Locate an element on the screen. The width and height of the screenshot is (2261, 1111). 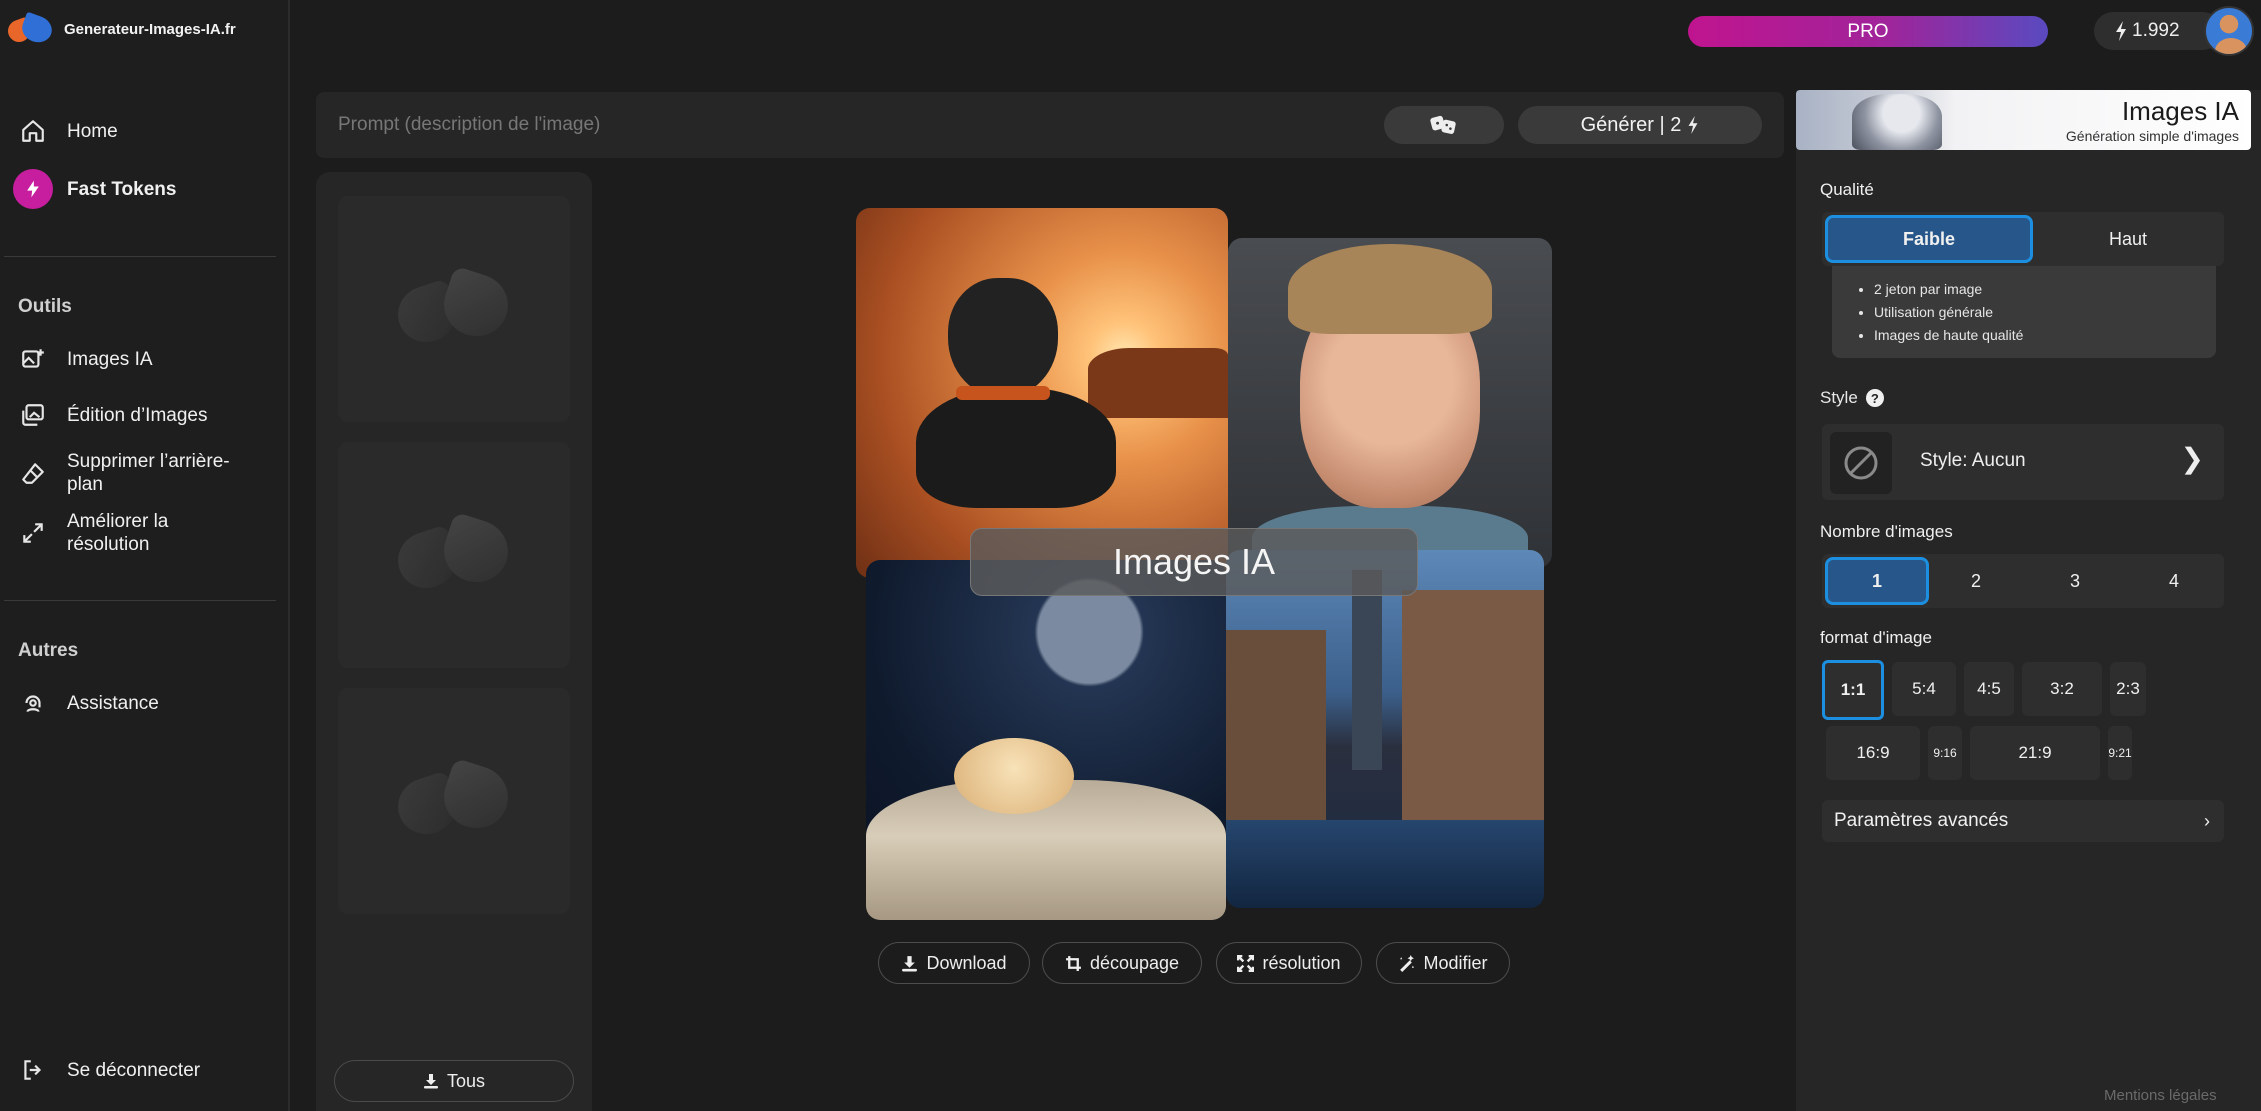
quality-selector: Faible Haut is located at coordinates (2023, 239).